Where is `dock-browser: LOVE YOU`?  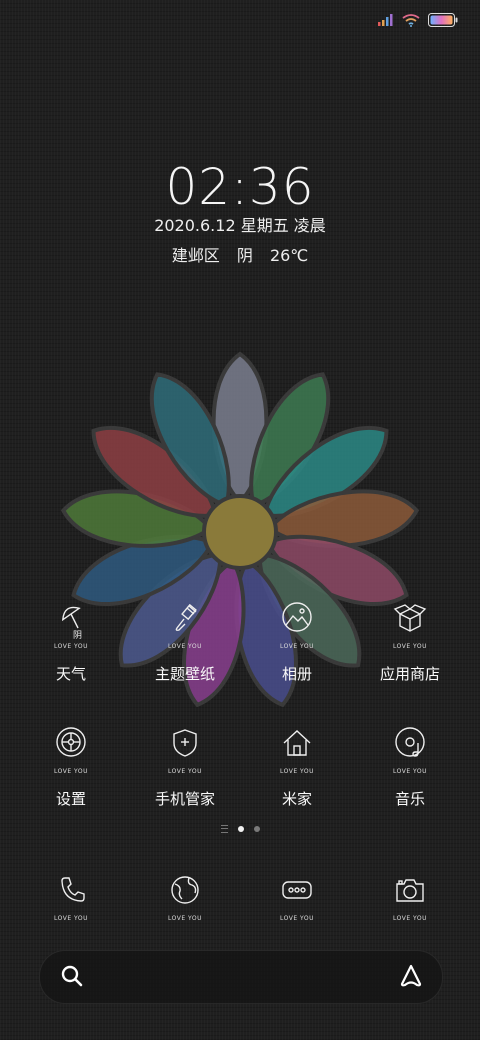
dock-browser: LOVE YOU is located at coordinates (185, 897).